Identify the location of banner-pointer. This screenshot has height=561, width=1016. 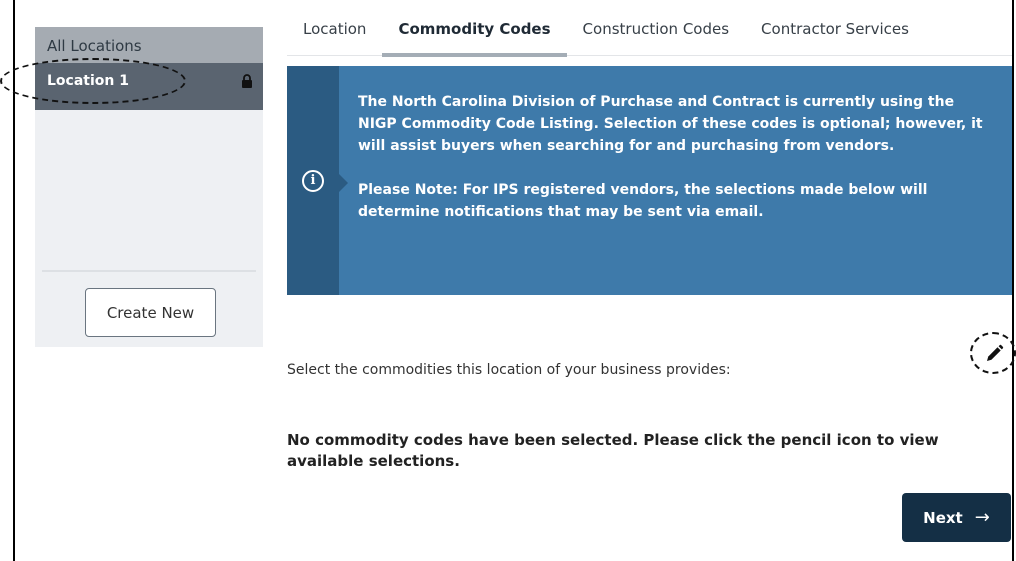
(343, 183).